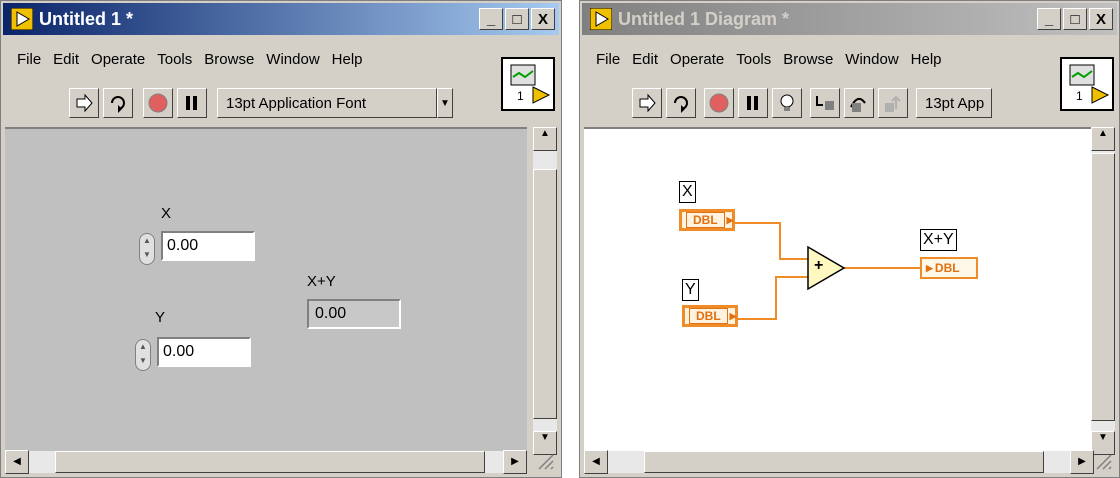 The width and height of the screenshot is (1120, 478). What do you see at coordinates (296, 103) in the screenshot?
I see `font-selector-value: 13pt Application Font` at bounding box center [296, 103].